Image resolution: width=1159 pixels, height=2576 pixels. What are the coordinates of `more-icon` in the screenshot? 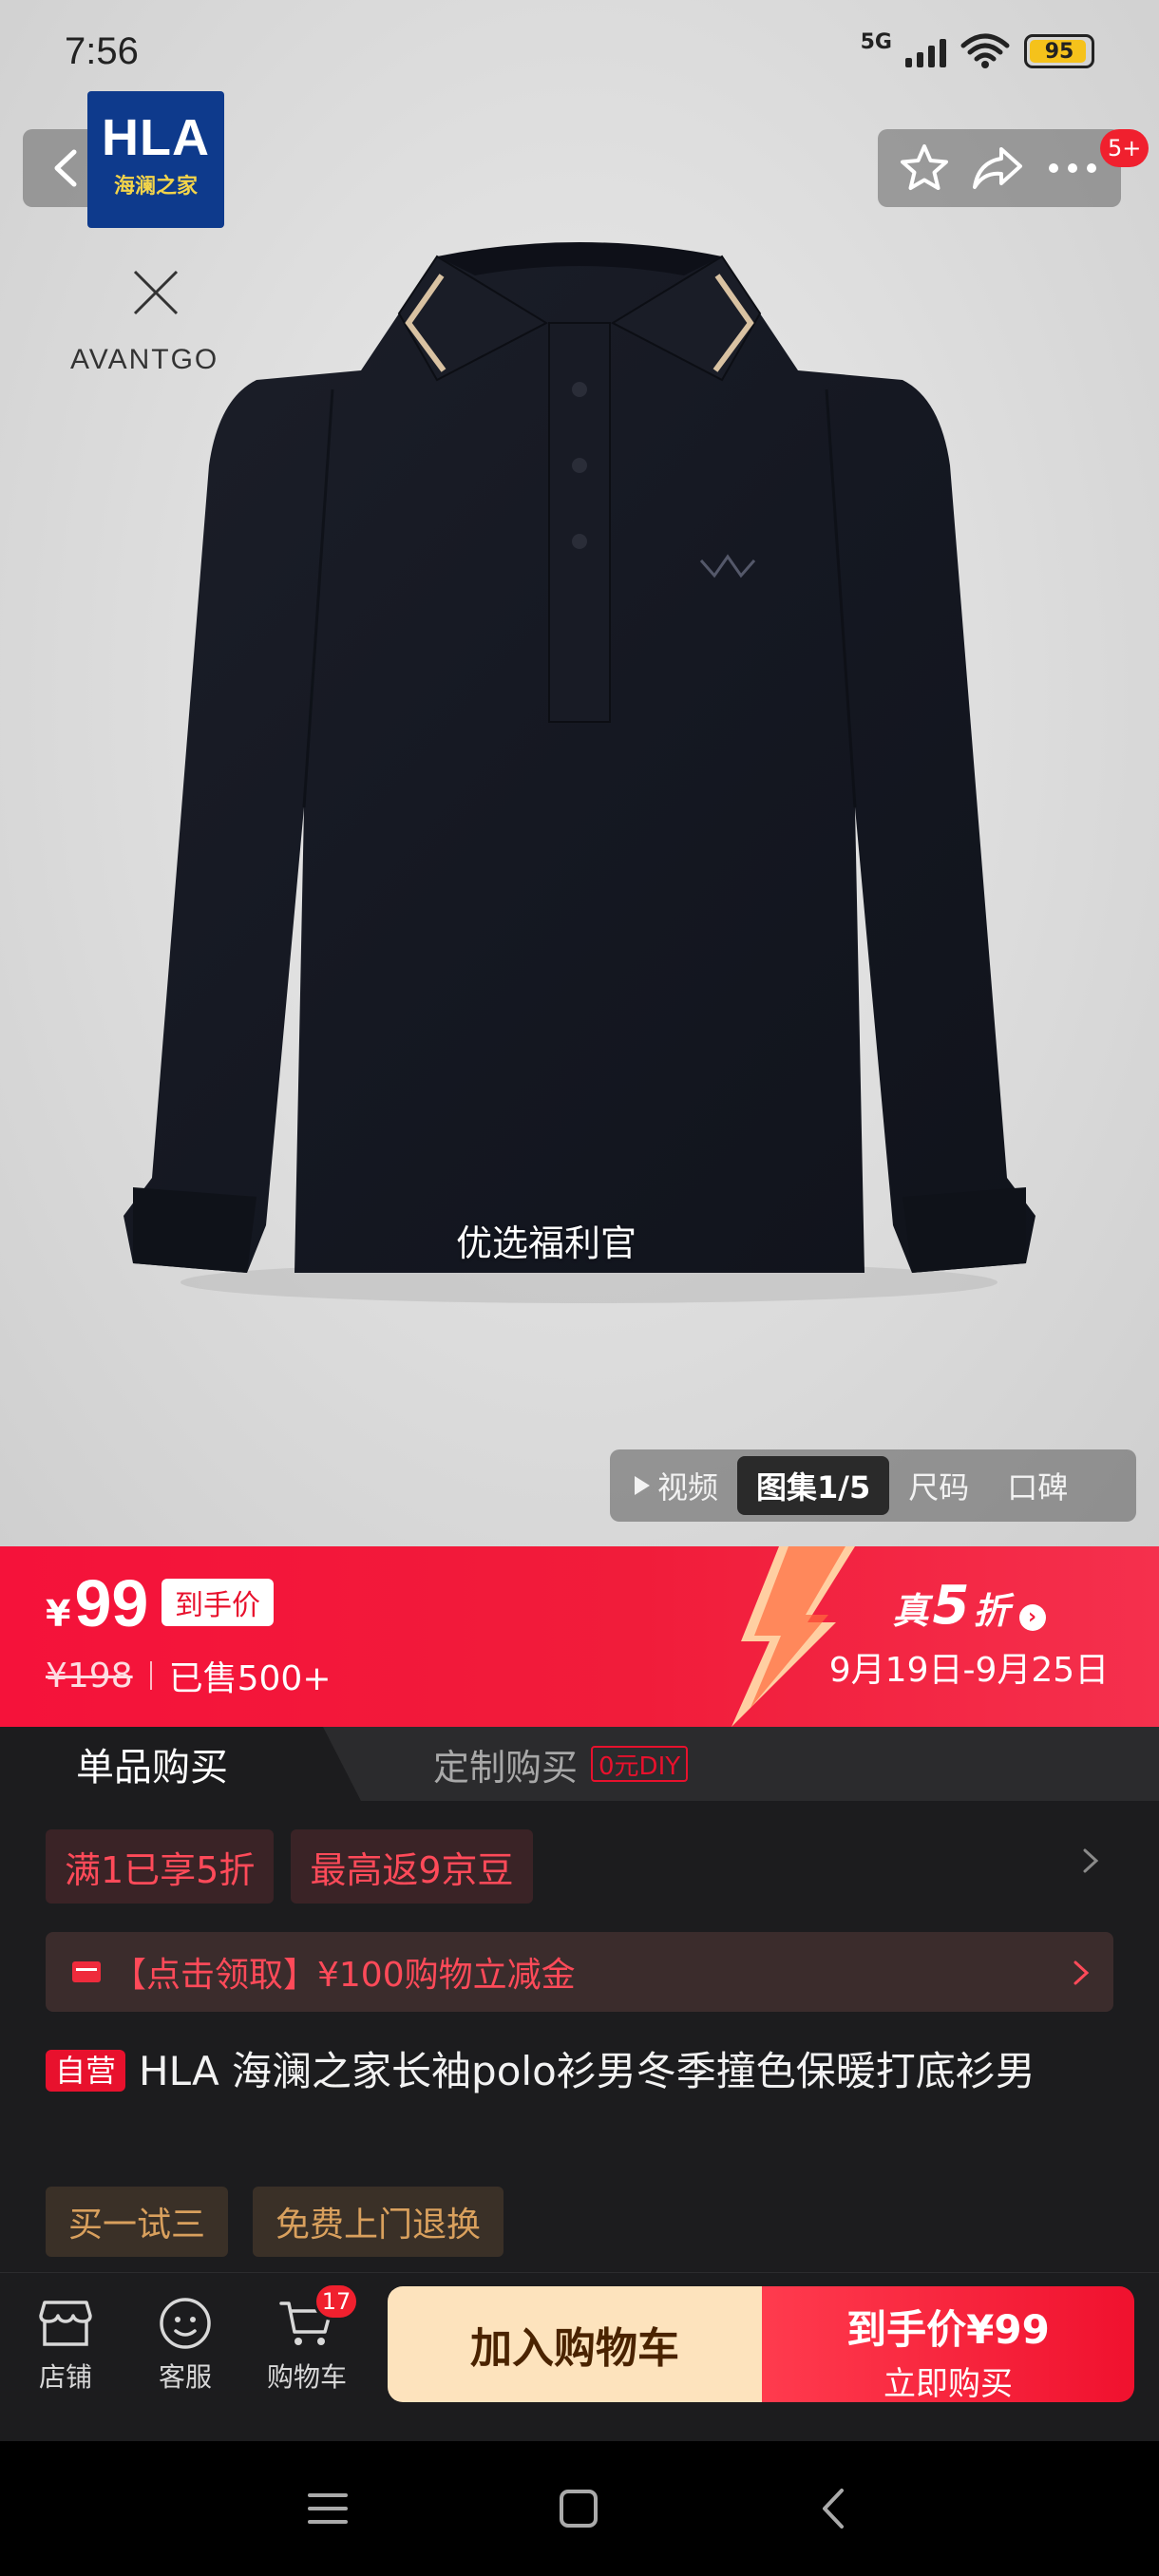 It's located at (1072, 168).